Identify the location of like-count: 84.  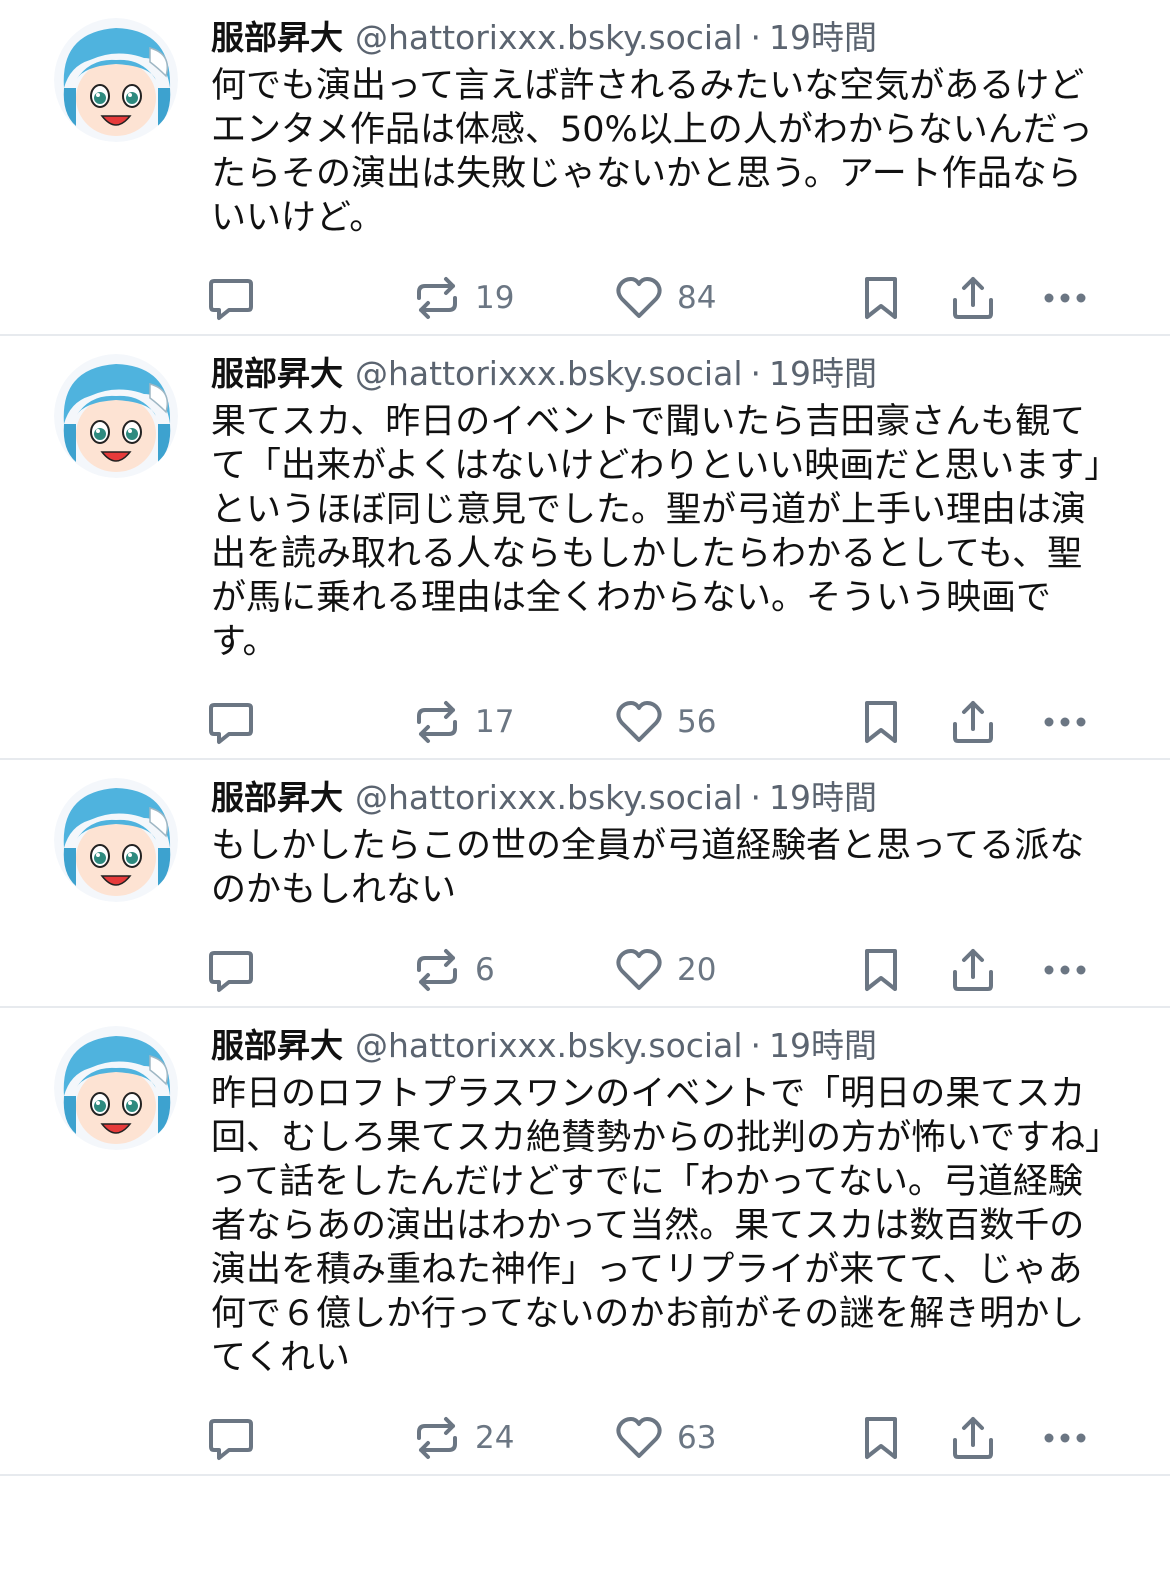
(697, 298).